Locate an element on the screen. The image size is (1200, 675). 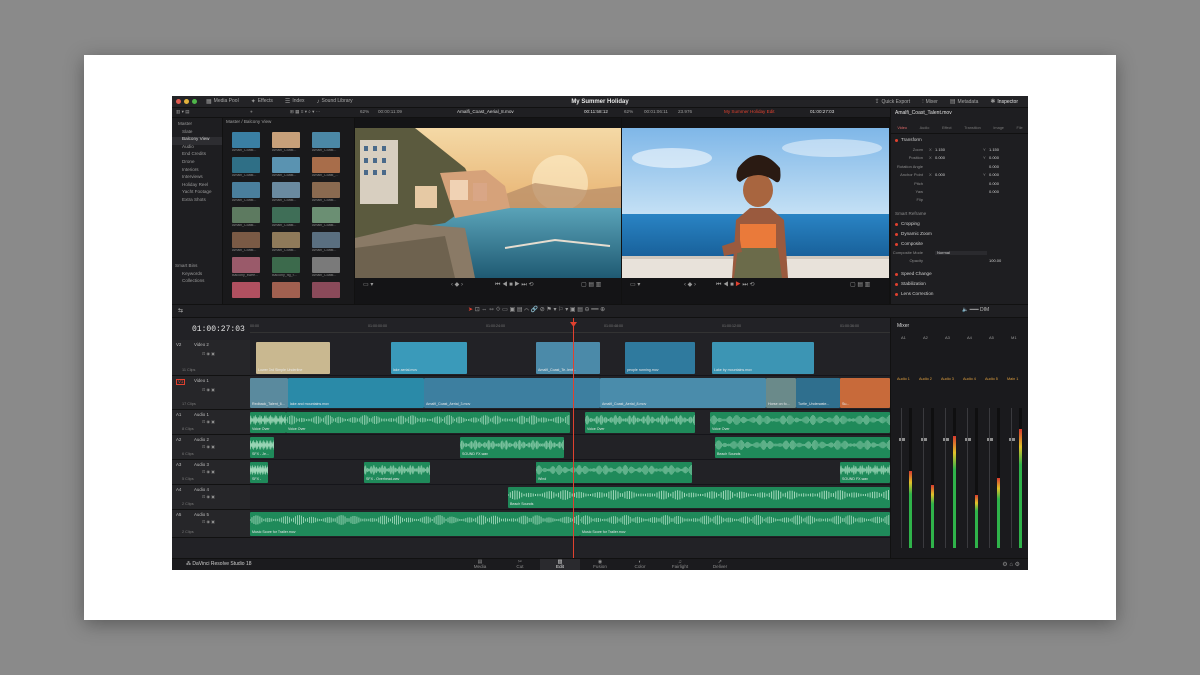
mixer-button: ⫶ Mixer is located at coordinates (930, 102).